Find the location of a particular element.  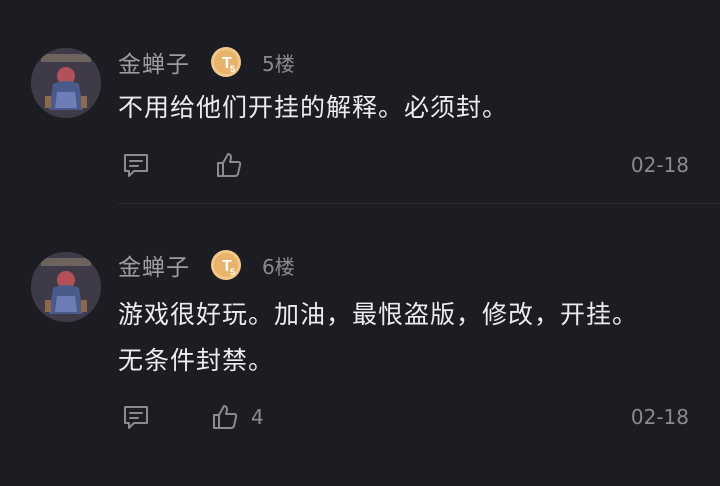

like-count: 4 is located at coordinates (257, 417).